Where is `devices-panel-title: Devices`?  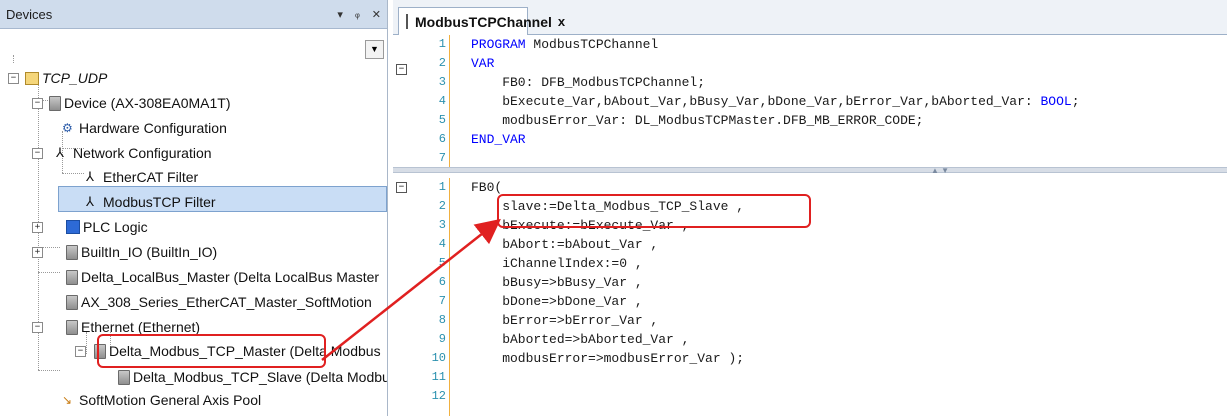
devices-panel-title: Devices is located at coordinates (29, 14).